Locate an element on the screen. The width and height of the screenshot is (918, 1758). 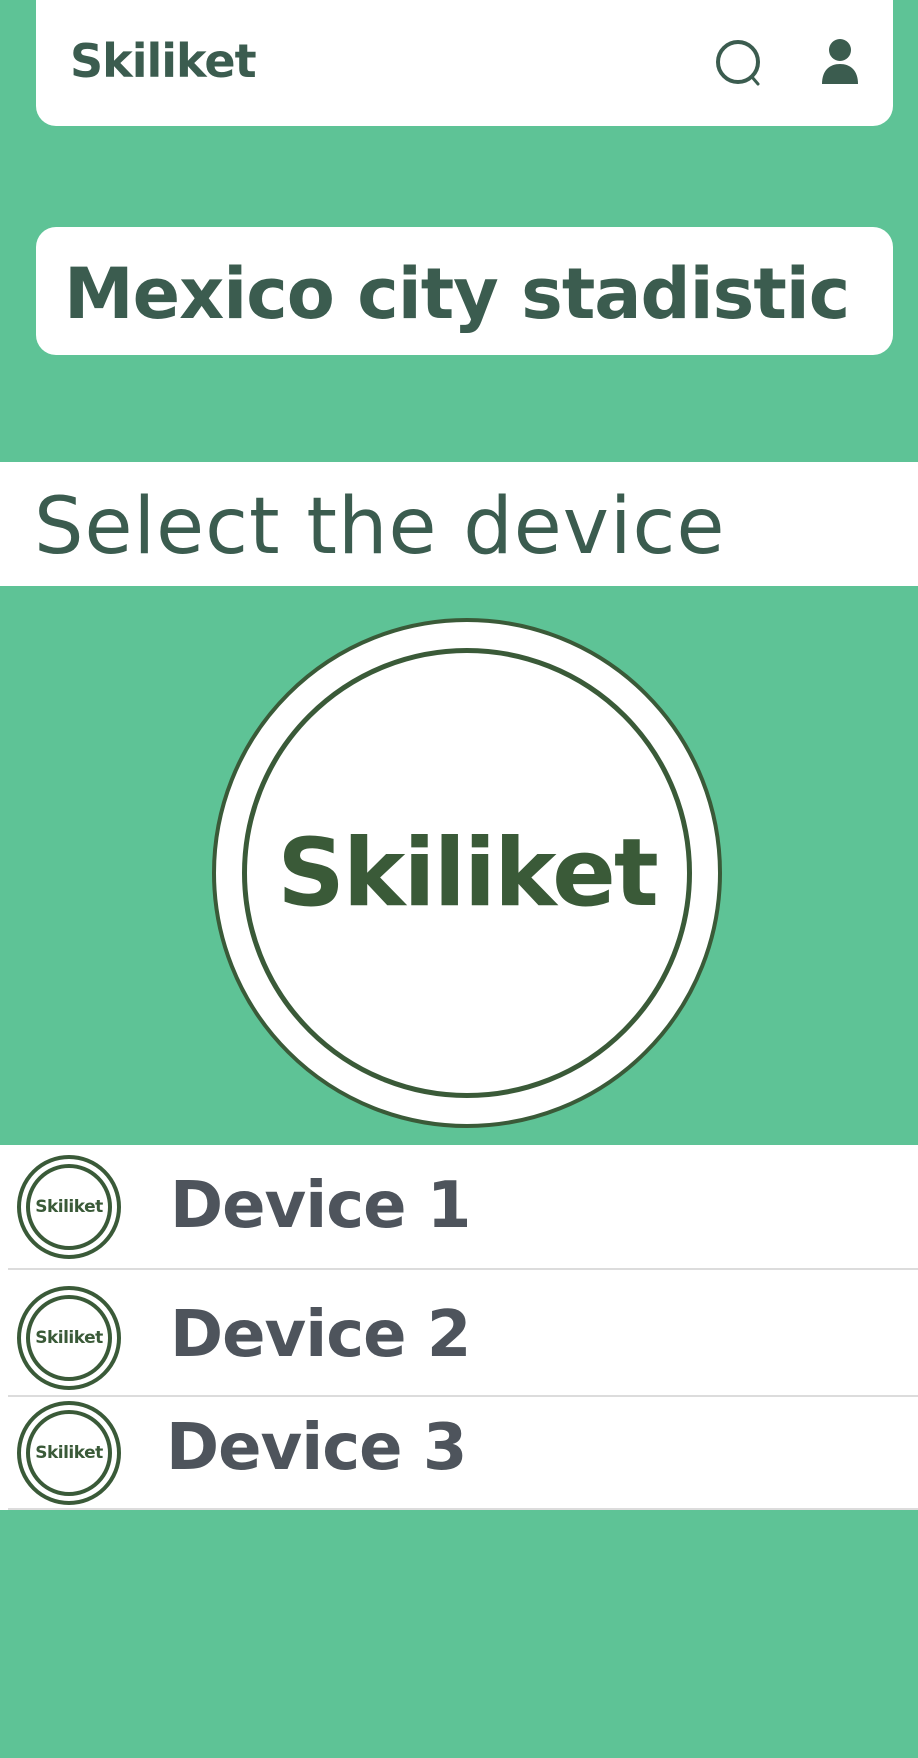
device-item-2: Skiliket Device 2 is located at coordinates (459, 1333).